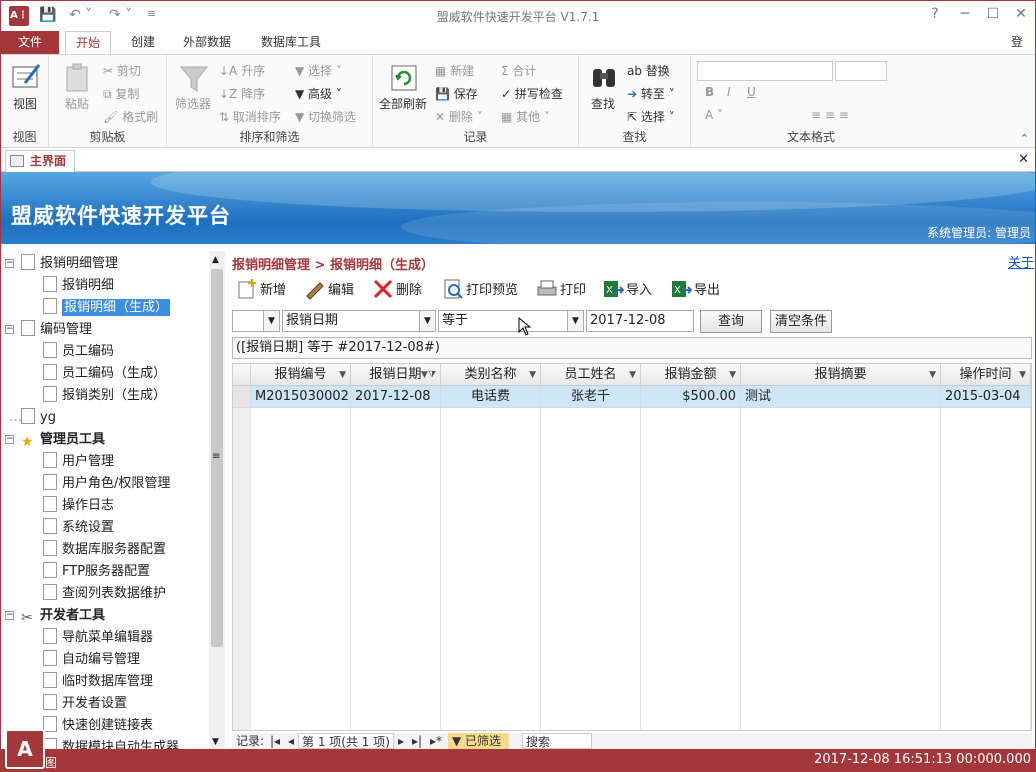 The height and width of the screenshot is (772, 1036). What do you see at coordinates (648, 70) in the screenshot?
I see `replace-button: ab 替换` at bounding box center [648, 70].